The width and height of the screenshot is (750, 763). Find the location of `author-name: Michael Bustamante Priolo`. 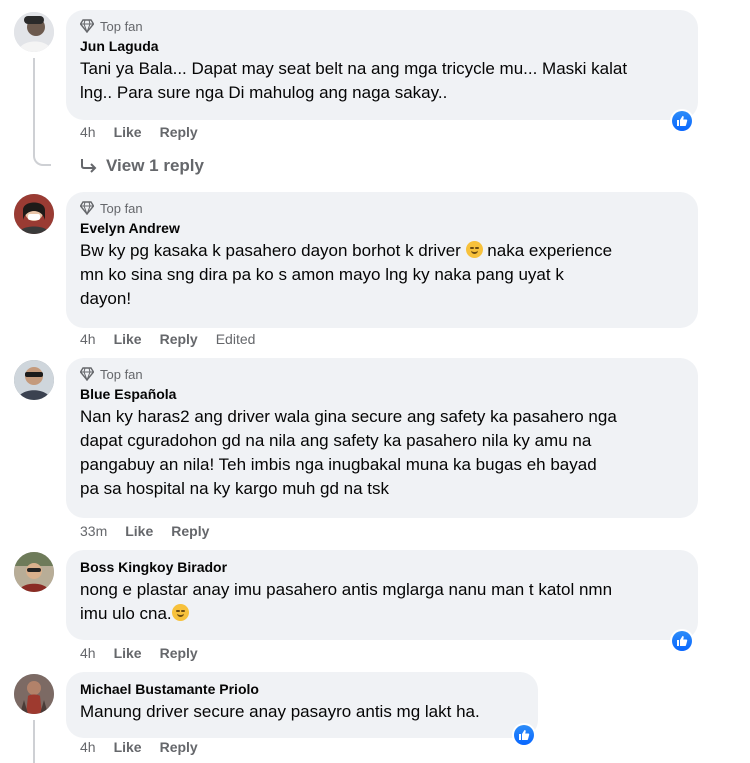

author-name: Michael Bustamante Priolo is located at coordinates (303, 689).